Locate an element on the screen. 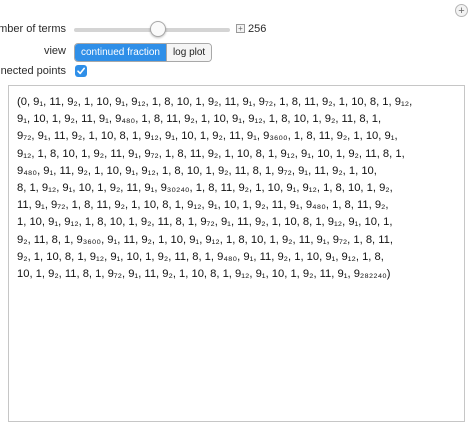 This screenshot has height=432, width=474. slider-plus-icon: + is located at coordinates (240, 28).